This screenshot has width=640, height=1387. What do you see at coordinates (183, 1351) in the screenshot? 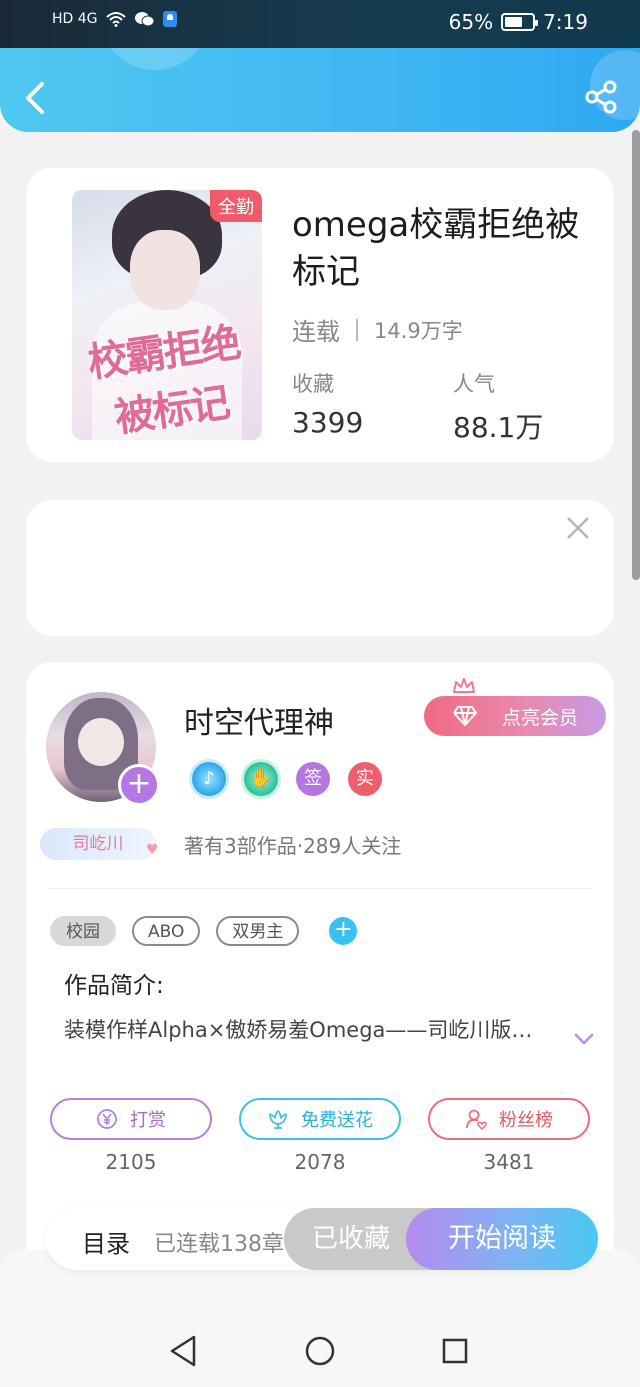
I see `nav-back-icon` at bounding box center [183, 1351].